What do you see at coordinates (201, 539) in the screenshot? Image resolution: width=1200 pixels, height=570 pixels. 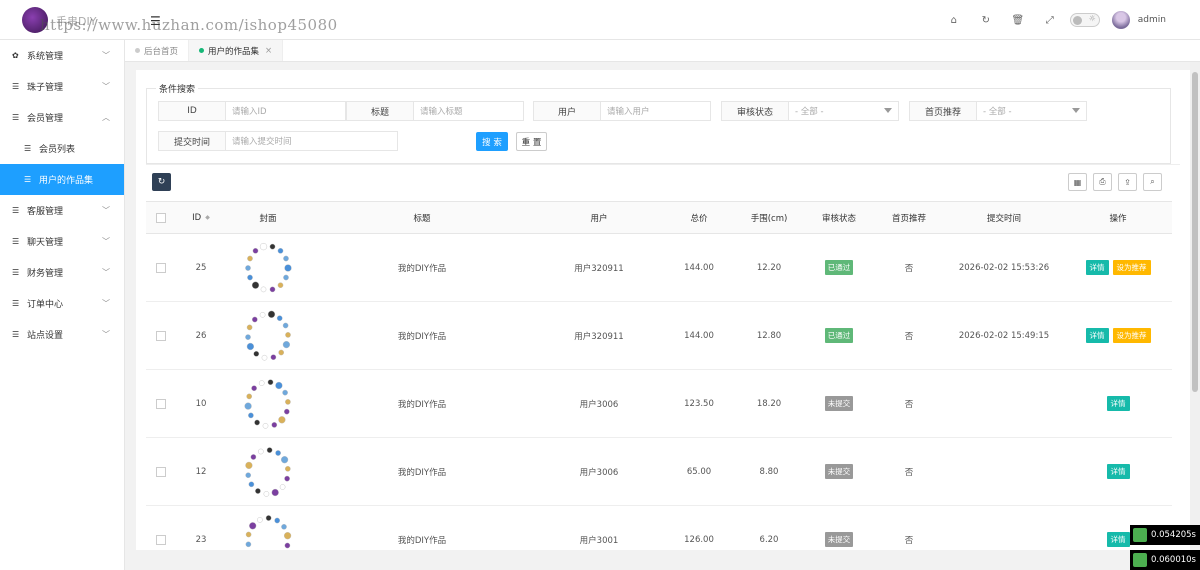 I see `cell-id: 23` at bounding box center [201, 539].